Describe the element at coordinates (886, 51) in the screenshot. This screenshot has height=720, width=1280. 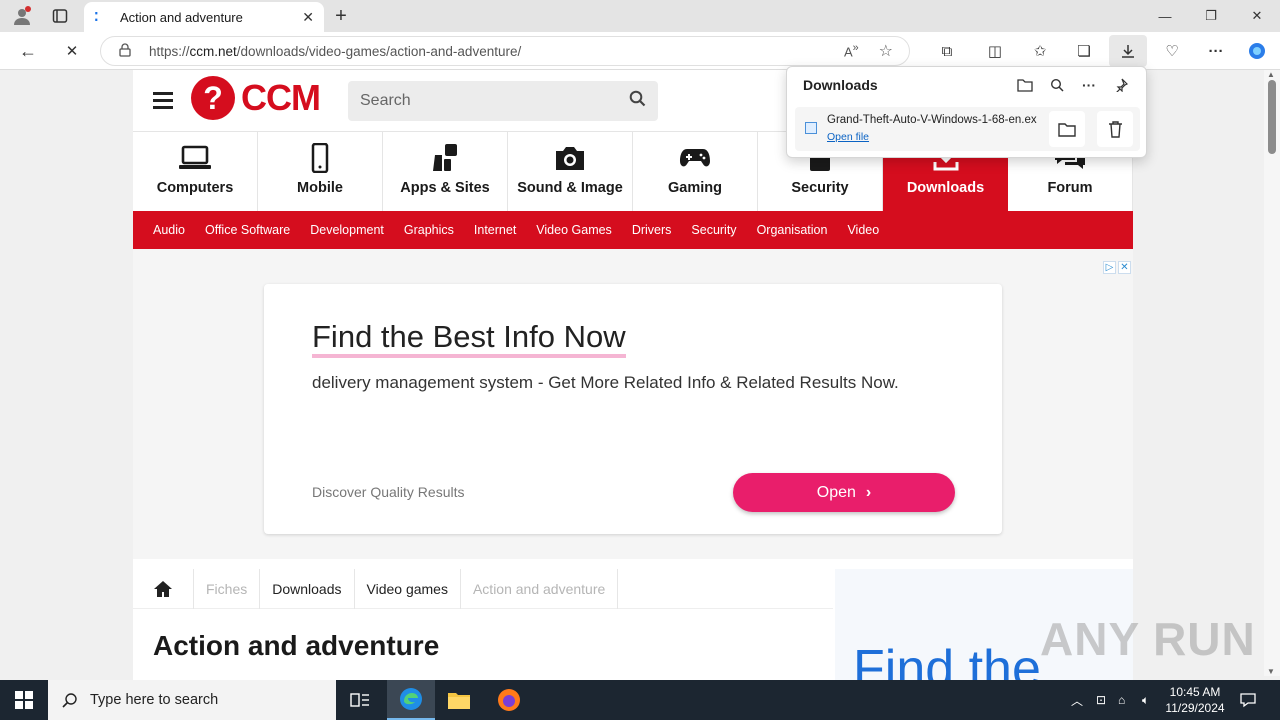
I see `favorite-star-icon: ☆` at that location.